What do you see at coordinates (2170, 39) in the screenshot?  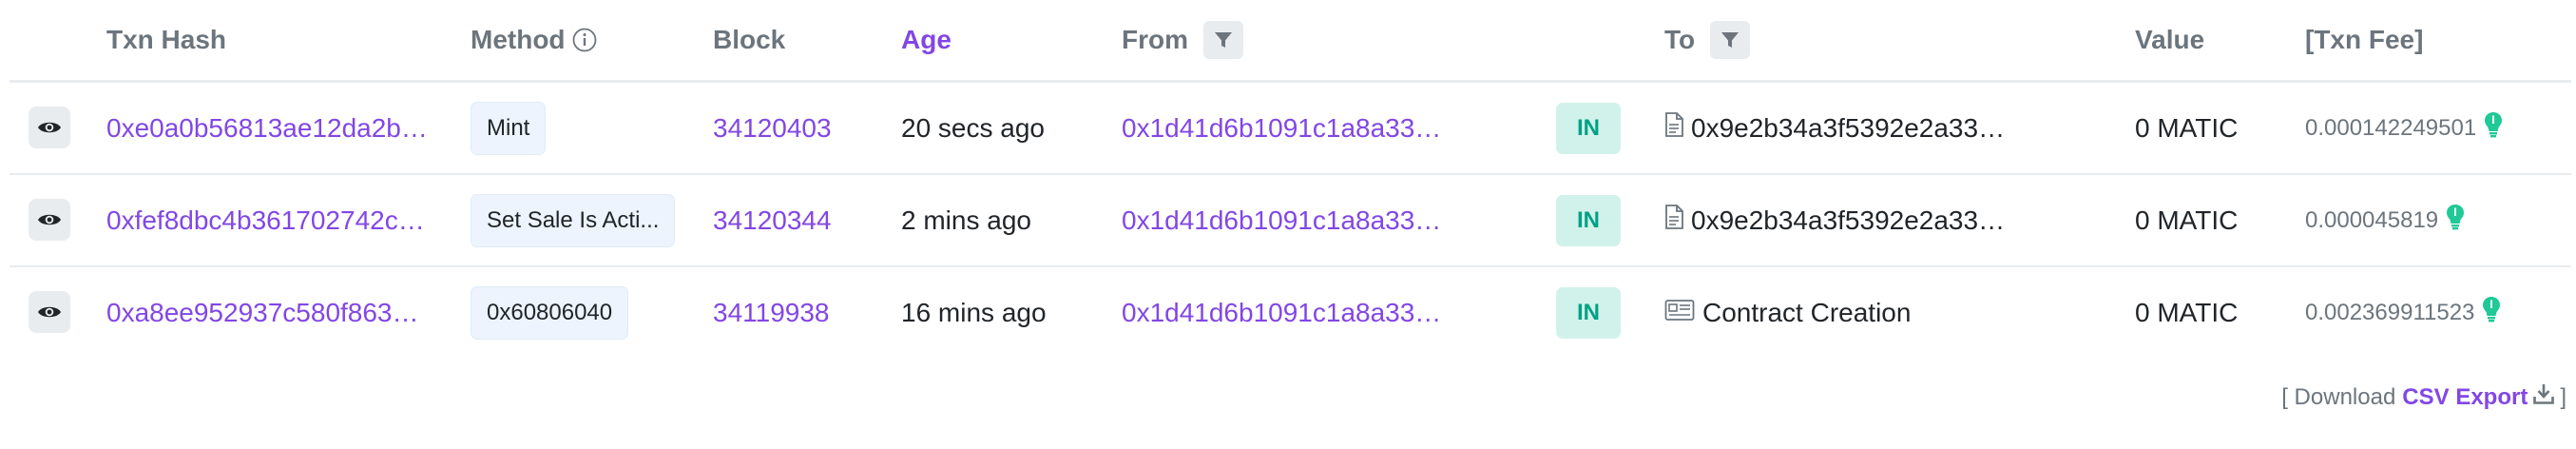 I see `header-value: Value` at bounding box center [2170, 39].